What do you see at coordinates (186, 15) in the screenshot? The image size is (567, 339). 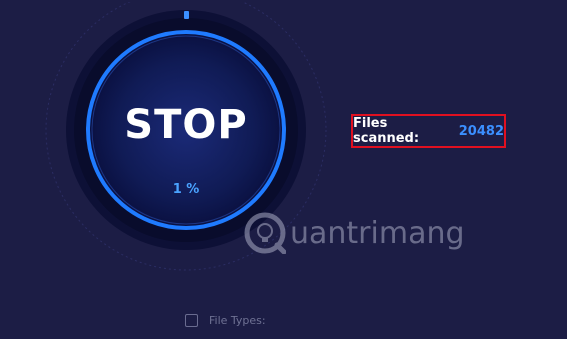 I see `progress-marker` at bounding box center [186, 15].